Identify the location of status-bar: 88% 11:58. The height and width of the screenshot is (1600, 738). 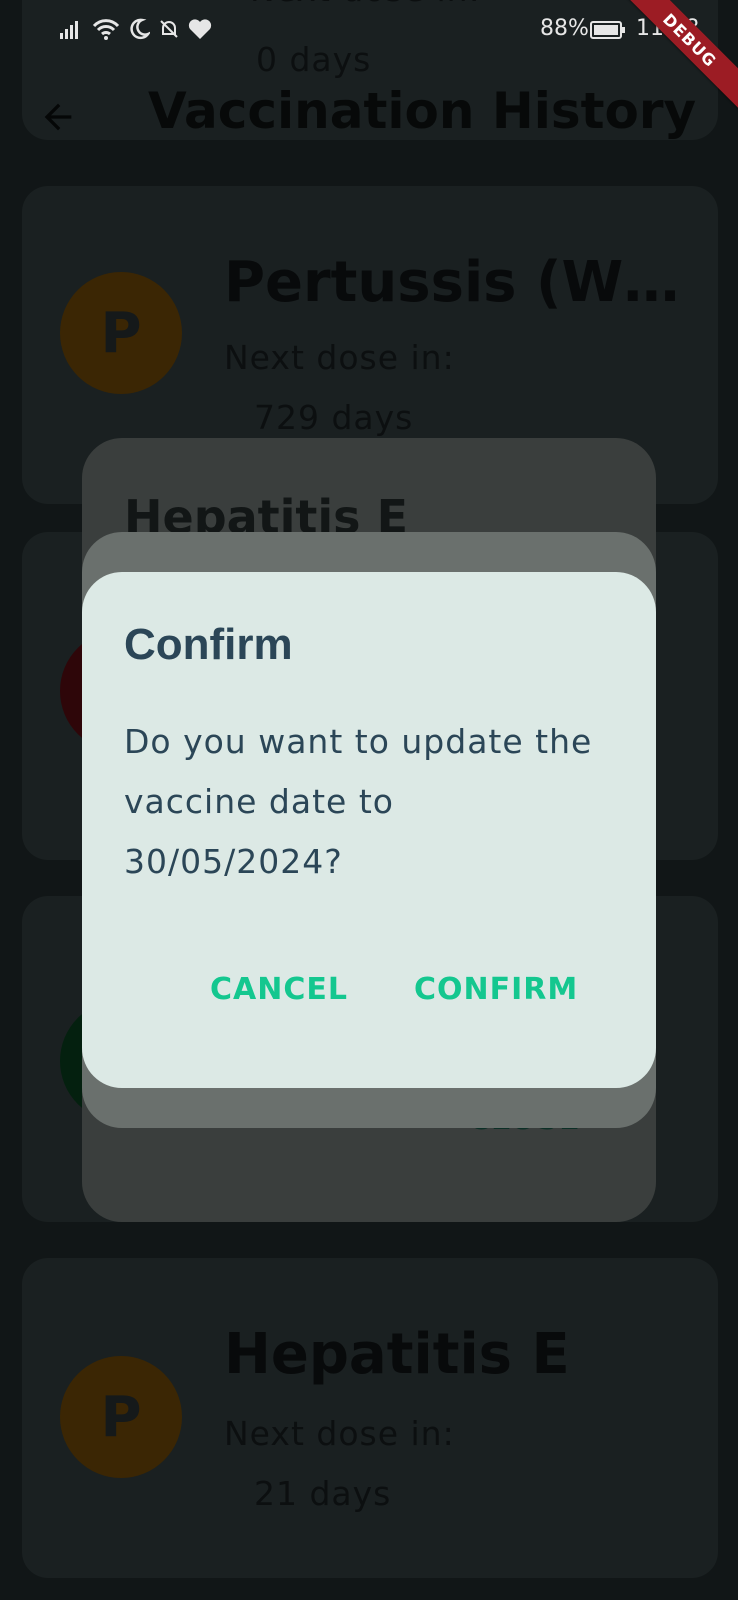
(369, 32).